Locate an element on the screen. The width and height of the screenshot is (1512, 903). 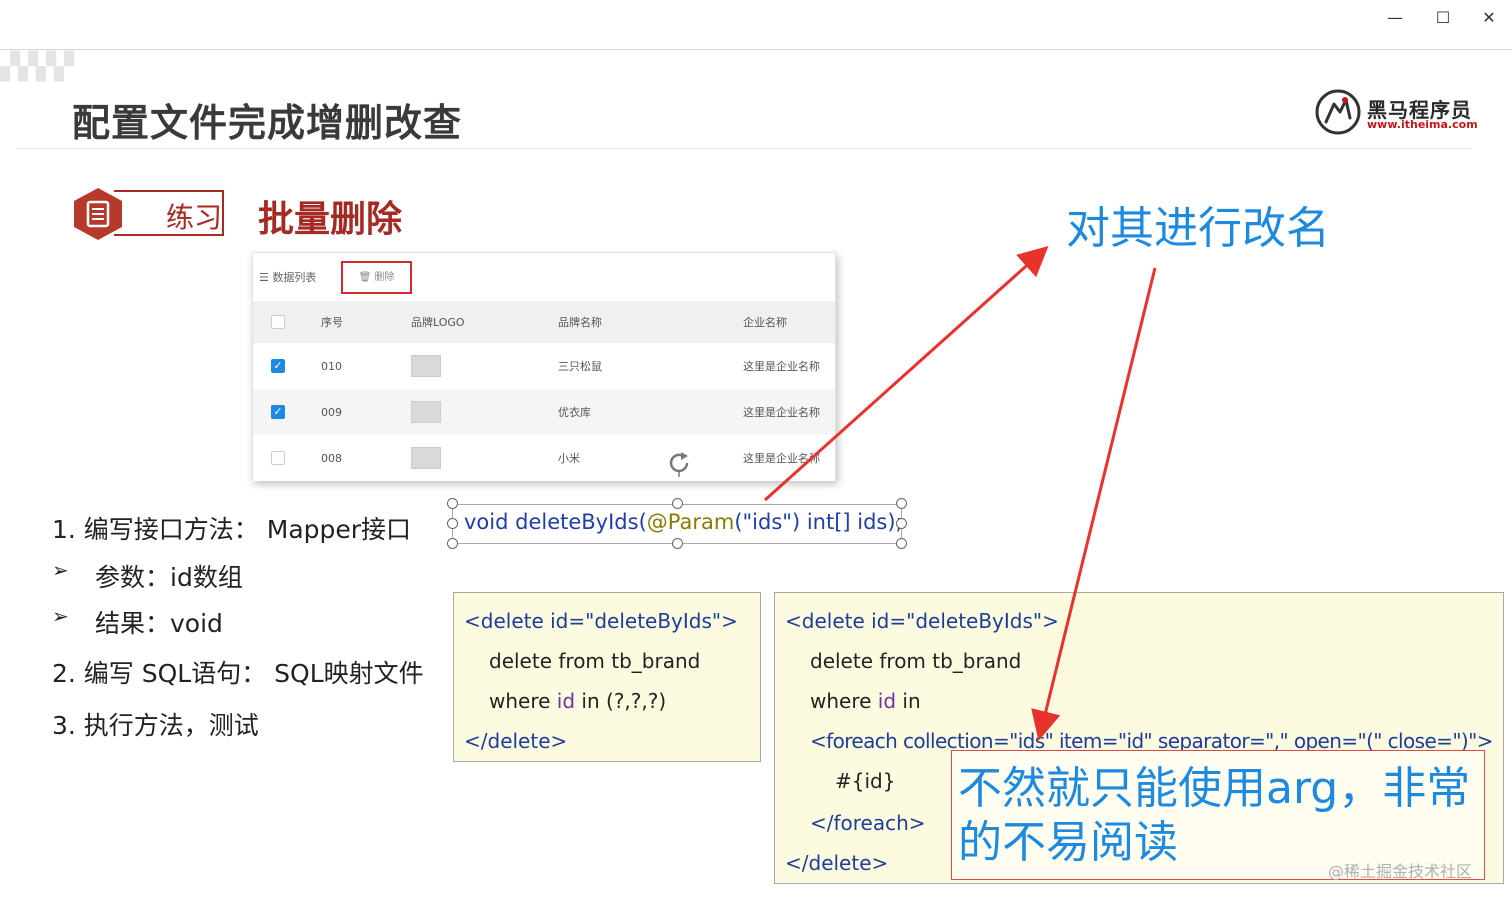
header-logo: 品牌LOGO is located at coordinates (438, 322).